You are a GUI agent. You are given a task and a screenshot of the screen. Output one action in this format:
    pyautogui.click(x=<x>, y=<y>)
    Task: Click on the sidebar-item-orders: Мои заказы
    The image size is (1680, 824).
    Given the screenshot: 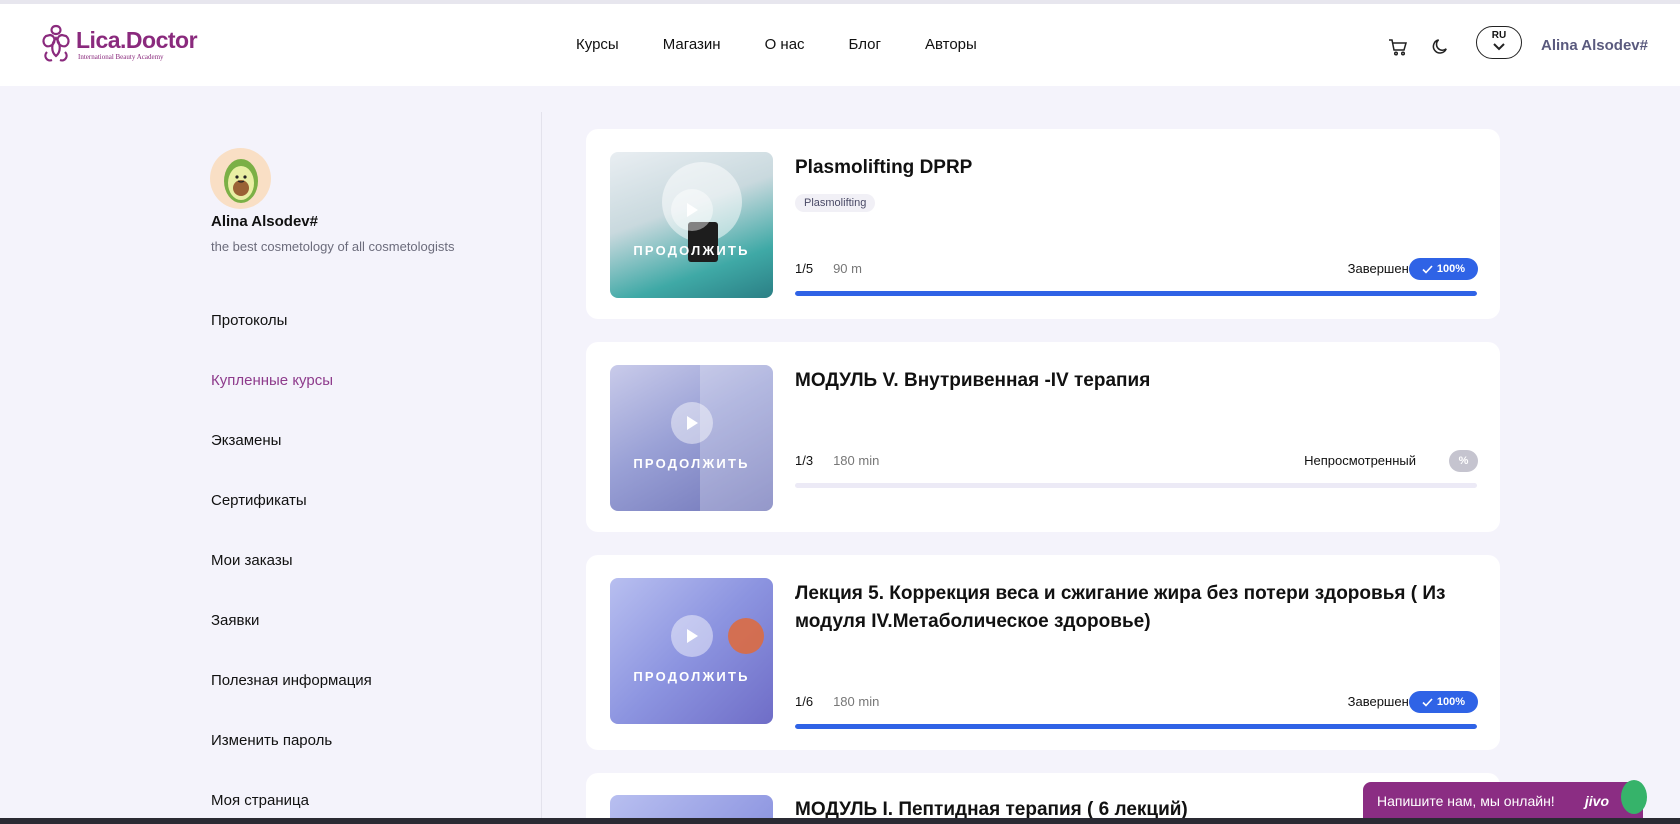 What is the action you would take?
    pyautogui.click(x=291, y=581)
    